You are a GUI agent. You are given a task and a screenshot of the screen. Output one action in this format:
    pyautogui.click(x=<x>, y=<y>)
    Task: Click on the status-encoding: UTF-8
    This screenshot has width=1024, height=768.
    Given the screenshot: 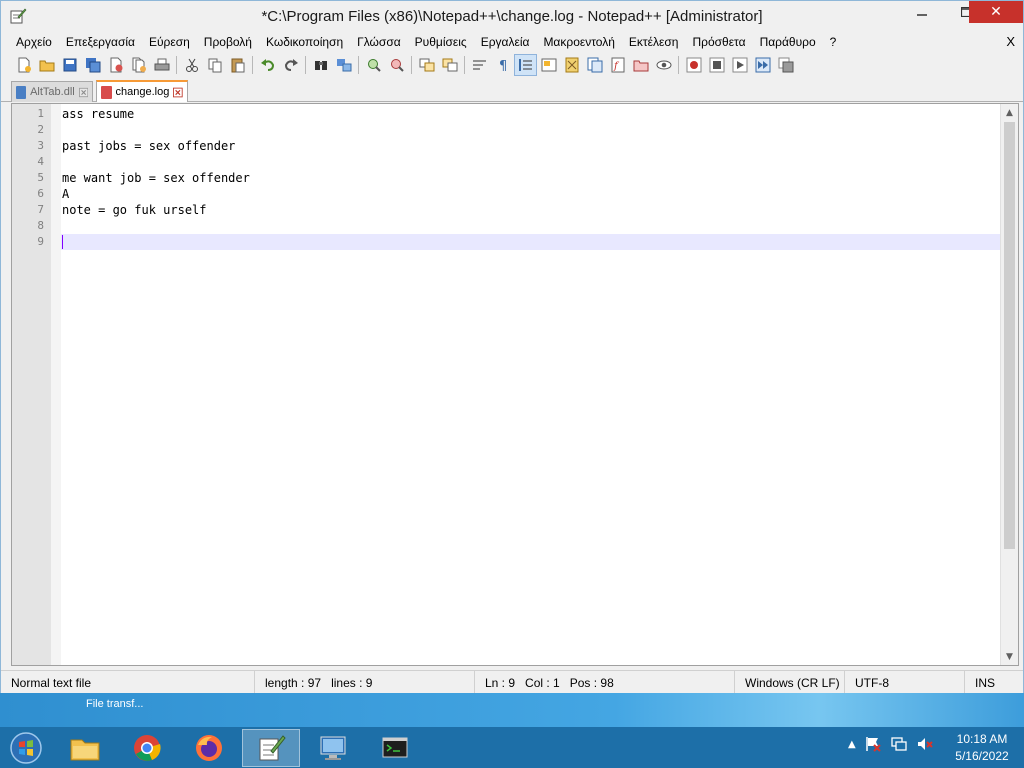 What is the action you would take?
    pyautogui.click(x=905, y=683)
    